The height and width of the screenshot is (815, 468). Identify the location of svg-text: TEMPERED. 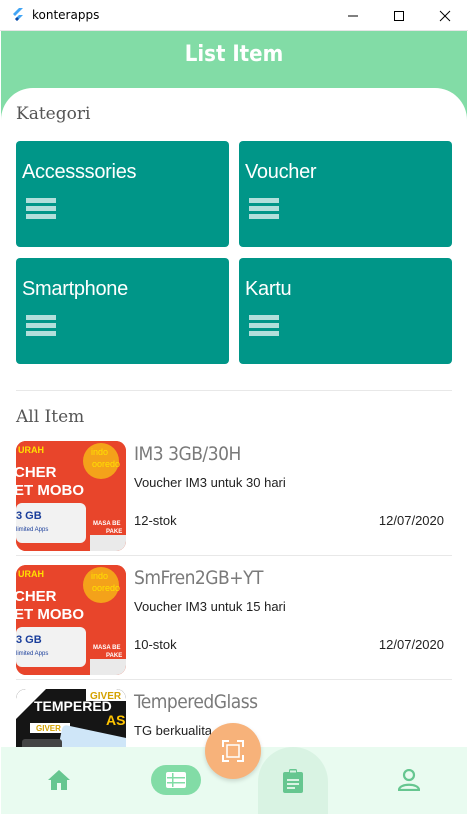
(73, 706).